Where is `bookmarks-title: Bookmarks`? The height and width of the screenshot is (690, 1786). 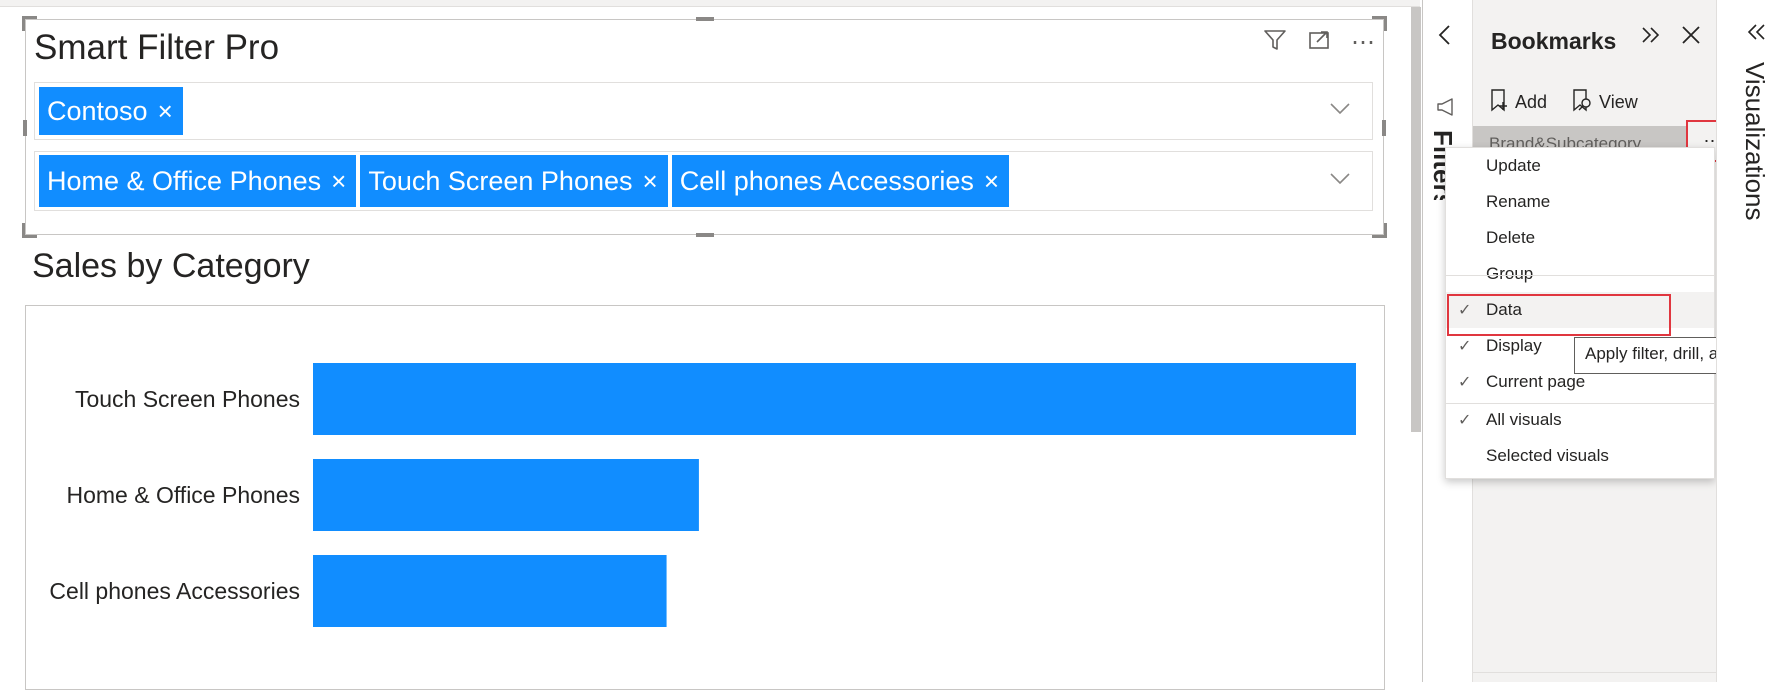
bookmarks-title: Bookmarks is located at coordinates (1554, 41).